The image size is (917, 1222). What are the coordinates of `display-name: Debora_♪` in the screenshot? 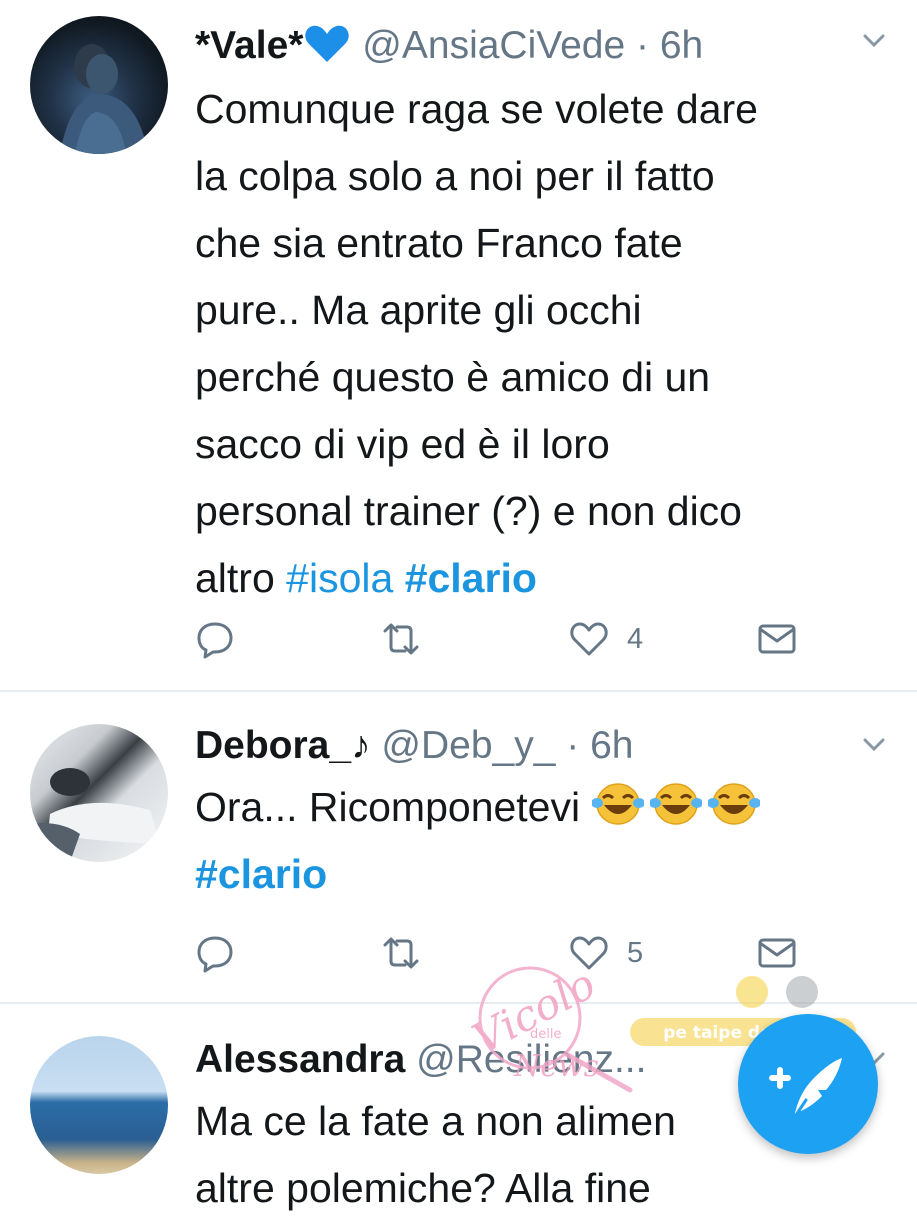 It's located at (283, 745).